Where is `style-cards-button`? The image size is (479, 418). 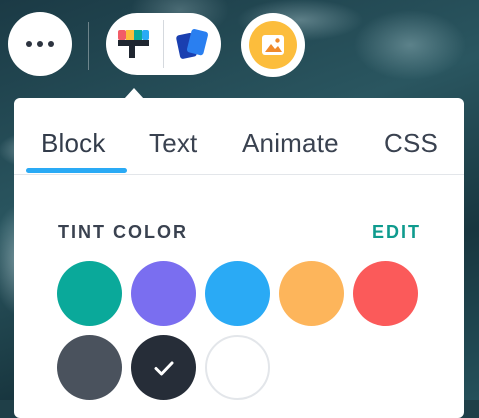 style-cards-button is located at coordinates (192, 44).